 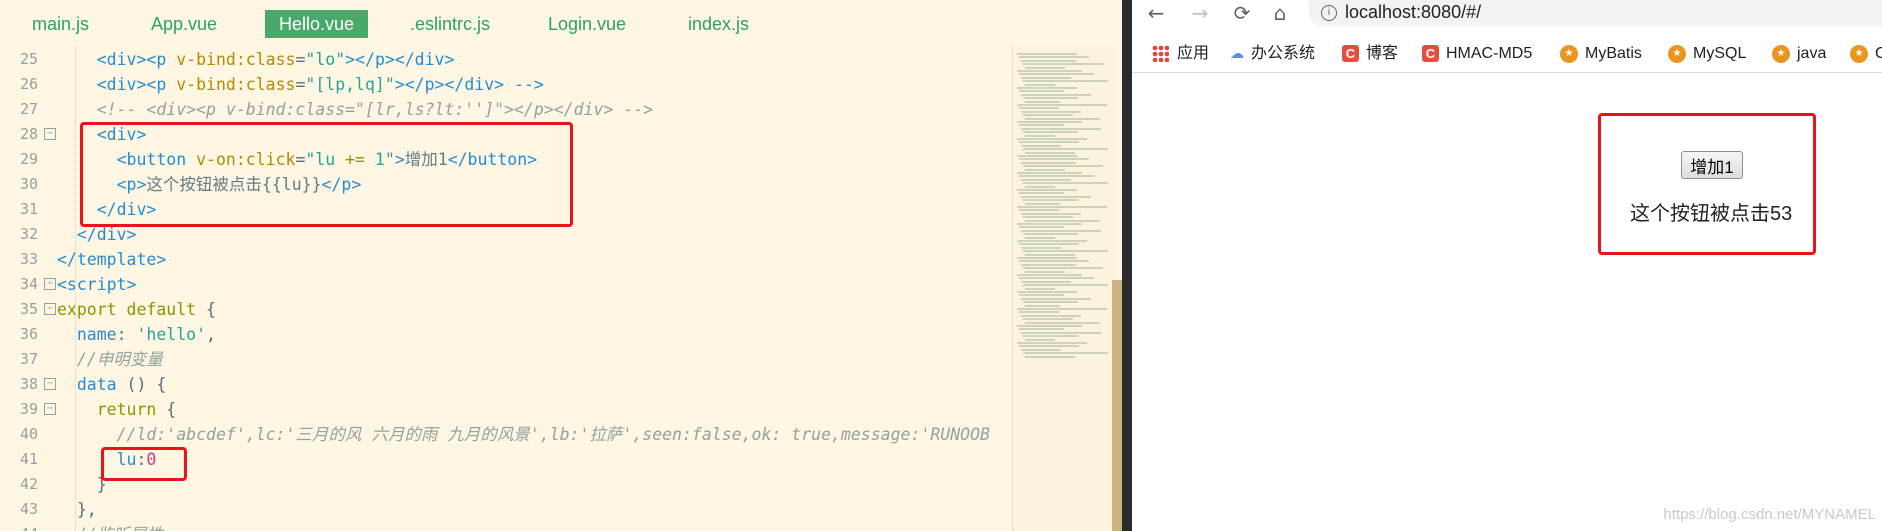 What do you see at coordinates (506, 409) in the screenshot?
I see `code-line: 39− return {` at bounding box center [506, 409].